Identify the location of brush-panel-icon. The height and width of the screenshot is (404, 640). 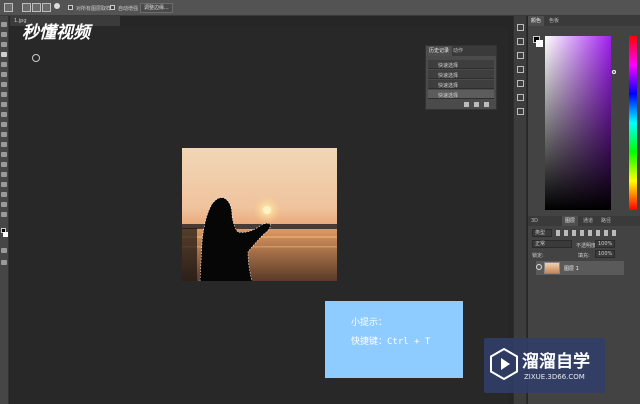
(520, 55).